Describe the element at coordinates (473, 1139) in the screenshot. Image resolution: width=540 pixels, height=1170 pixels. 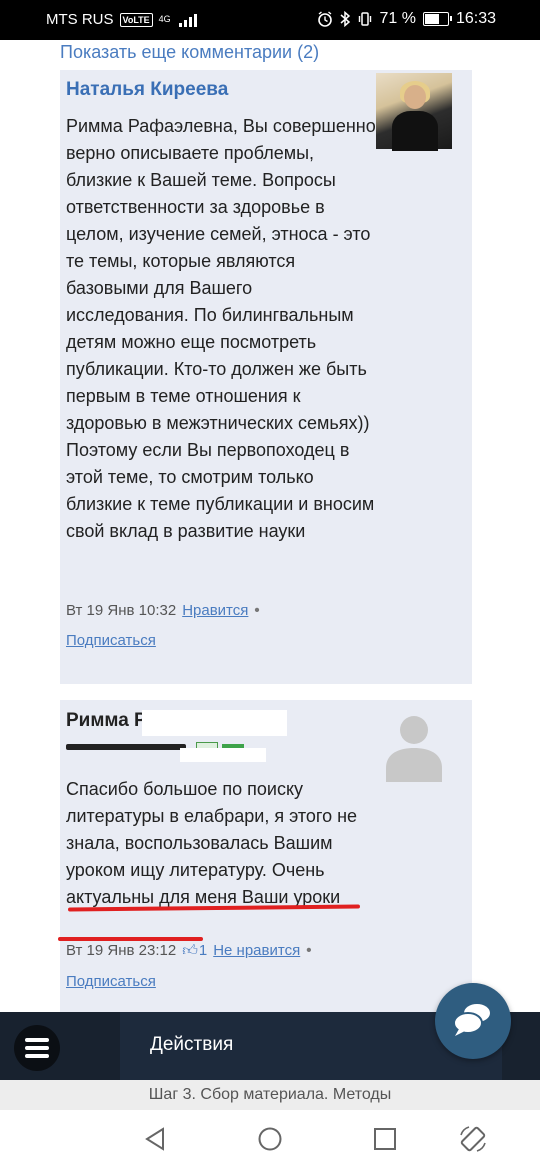
I see `rotate-icon` at that location.